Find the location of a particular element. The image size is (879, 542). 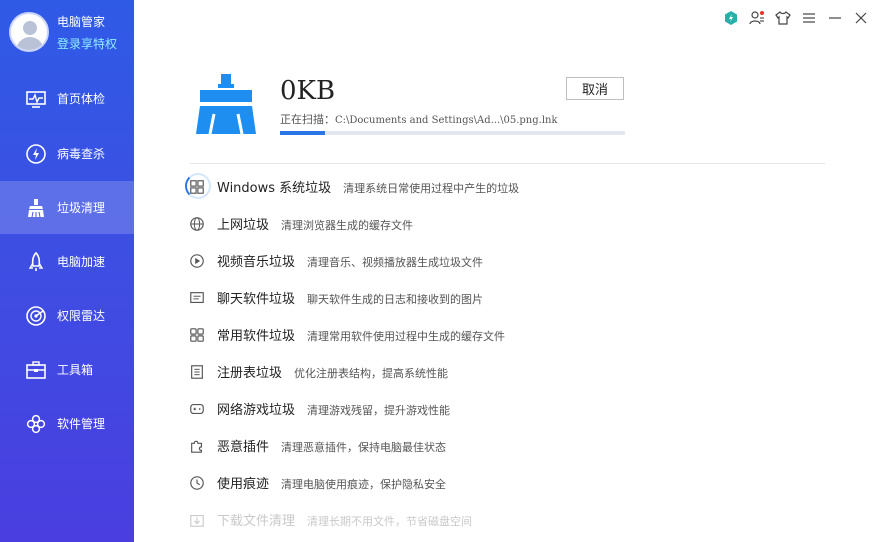

cleanup-category-item: 下载文件清理 清理长期不用文件，节省磁盘空间 is located at coordinates (506, 519).